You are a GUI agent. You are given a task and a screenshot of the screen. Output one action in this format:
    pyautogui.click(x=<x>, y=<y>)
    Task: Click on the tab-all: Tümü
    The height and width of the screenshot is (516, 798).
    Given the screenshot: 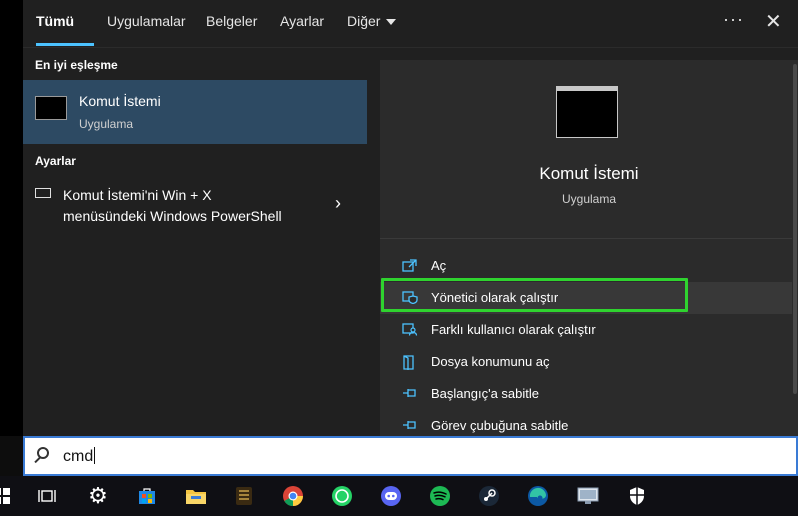 What is the action you would take?
    pyautogui.click(x=55, y=21)
    